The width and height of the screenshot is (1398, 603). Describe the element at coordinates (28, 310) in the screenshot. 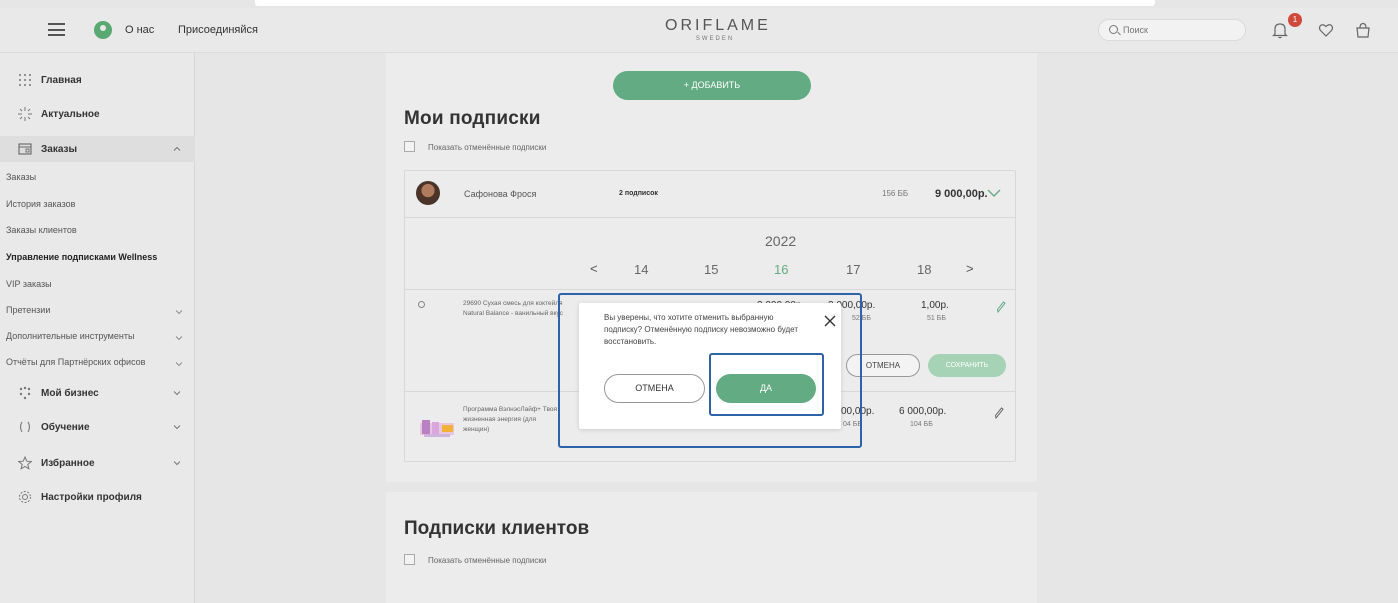

I see `sidebar-sub-claims: Претензии` at that location.